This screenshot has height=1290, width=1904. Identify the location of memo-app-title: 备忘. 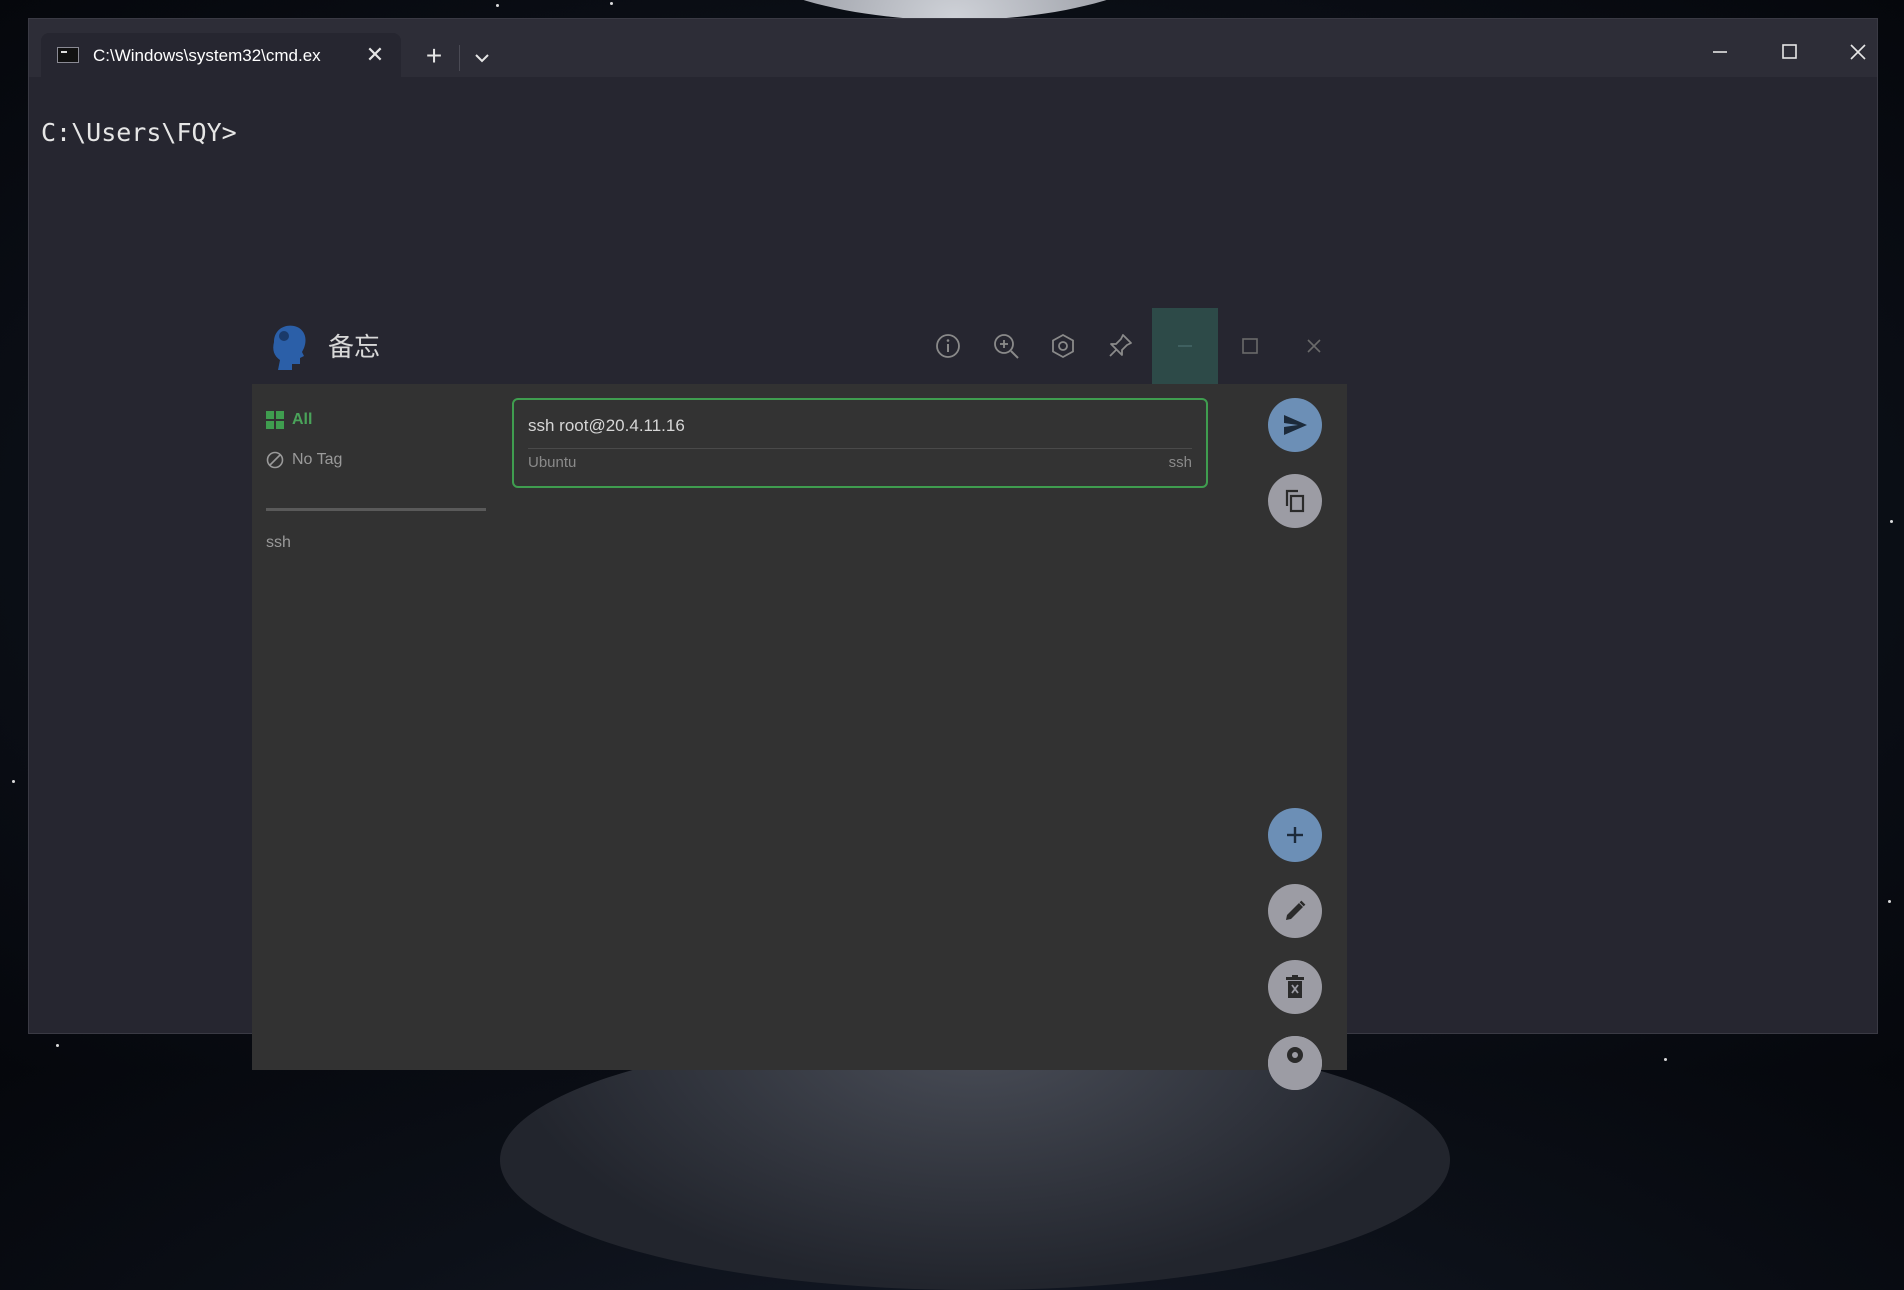
(354, 347).